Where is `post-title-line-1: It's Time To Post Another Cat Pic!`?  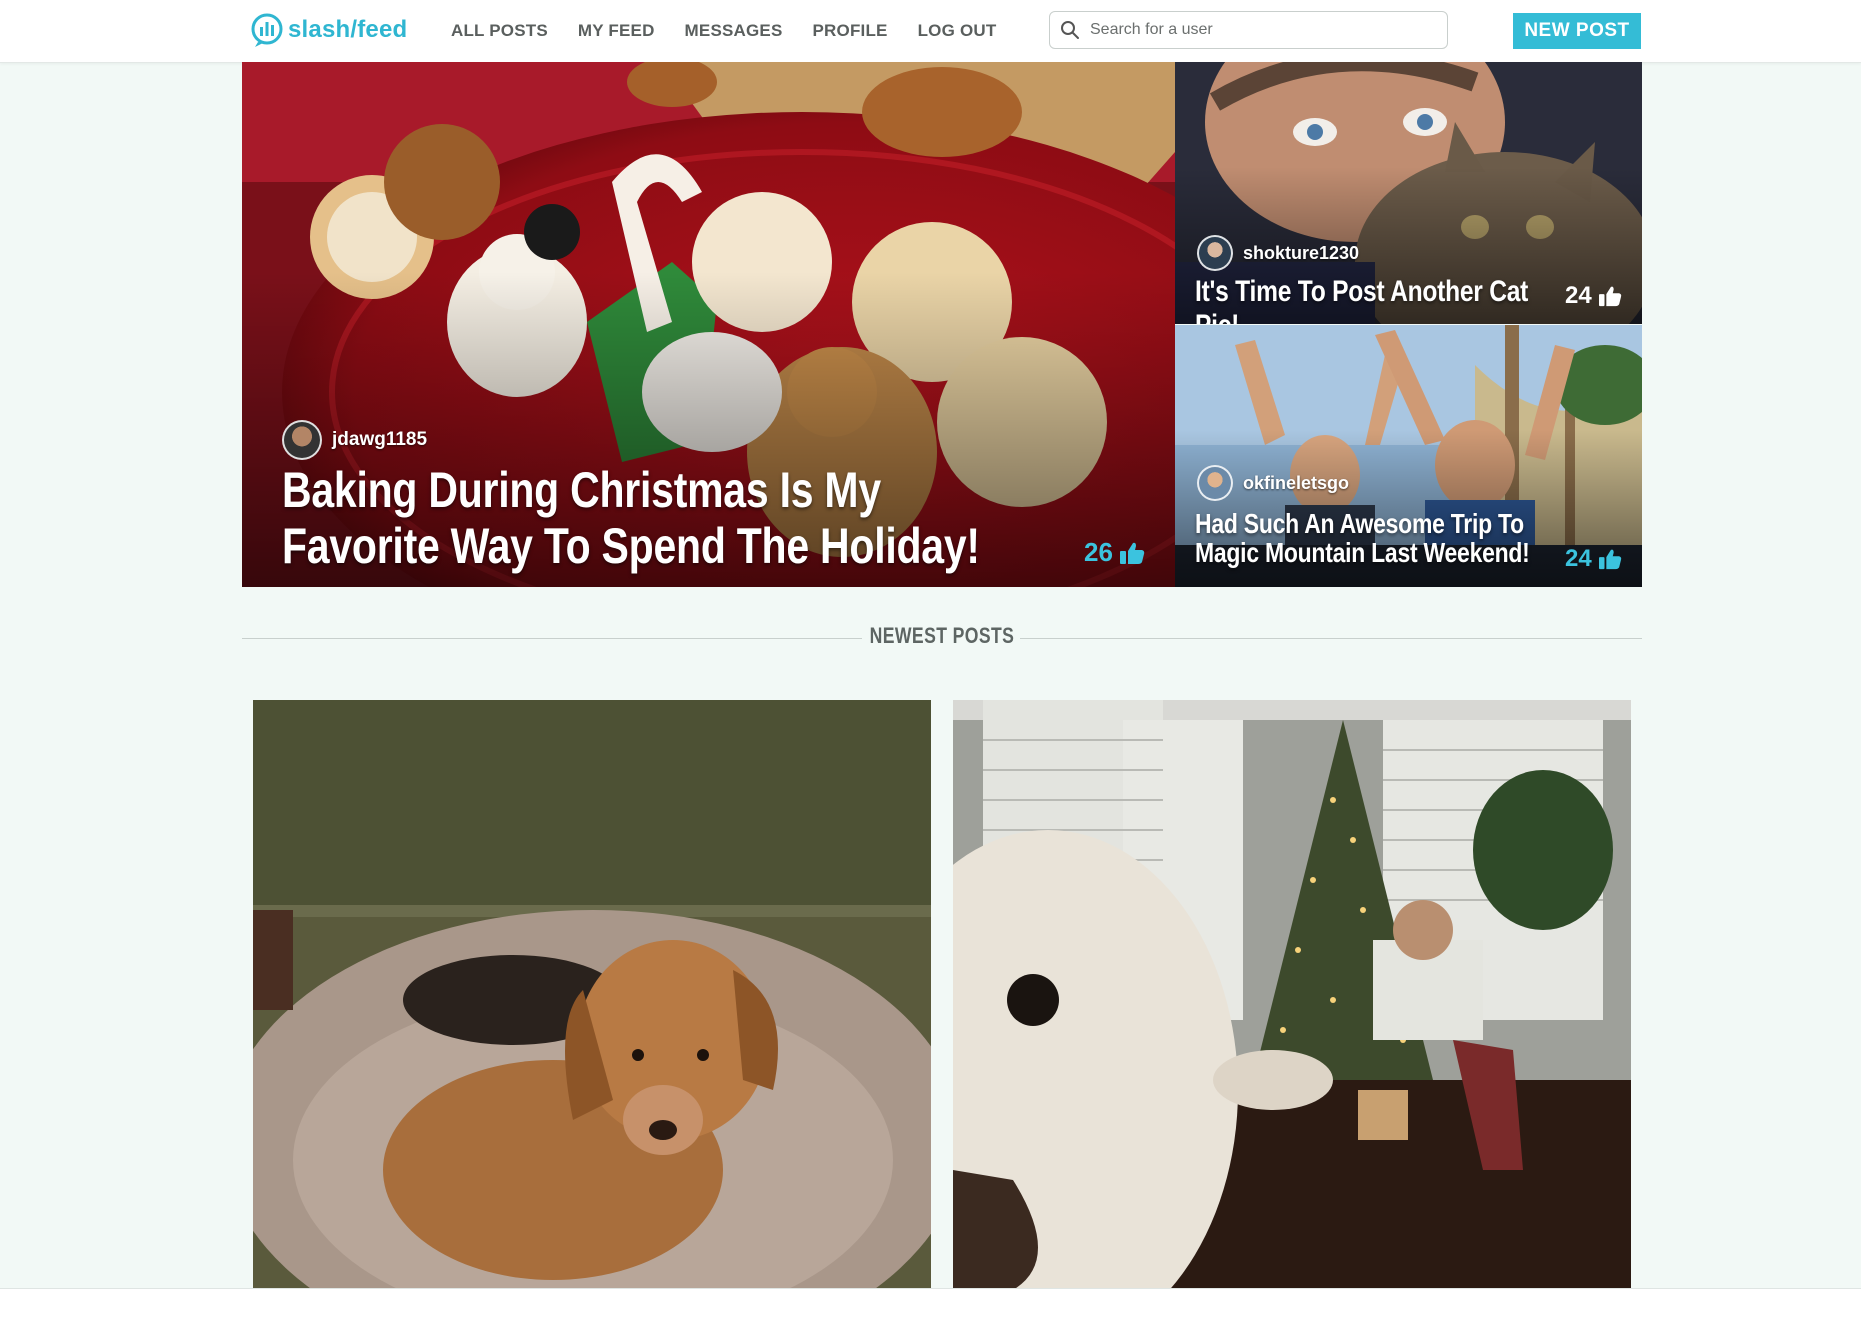 post-title-line-1: It's Time To Post Another Cat Pic! is located at coordinates (1362, 299).